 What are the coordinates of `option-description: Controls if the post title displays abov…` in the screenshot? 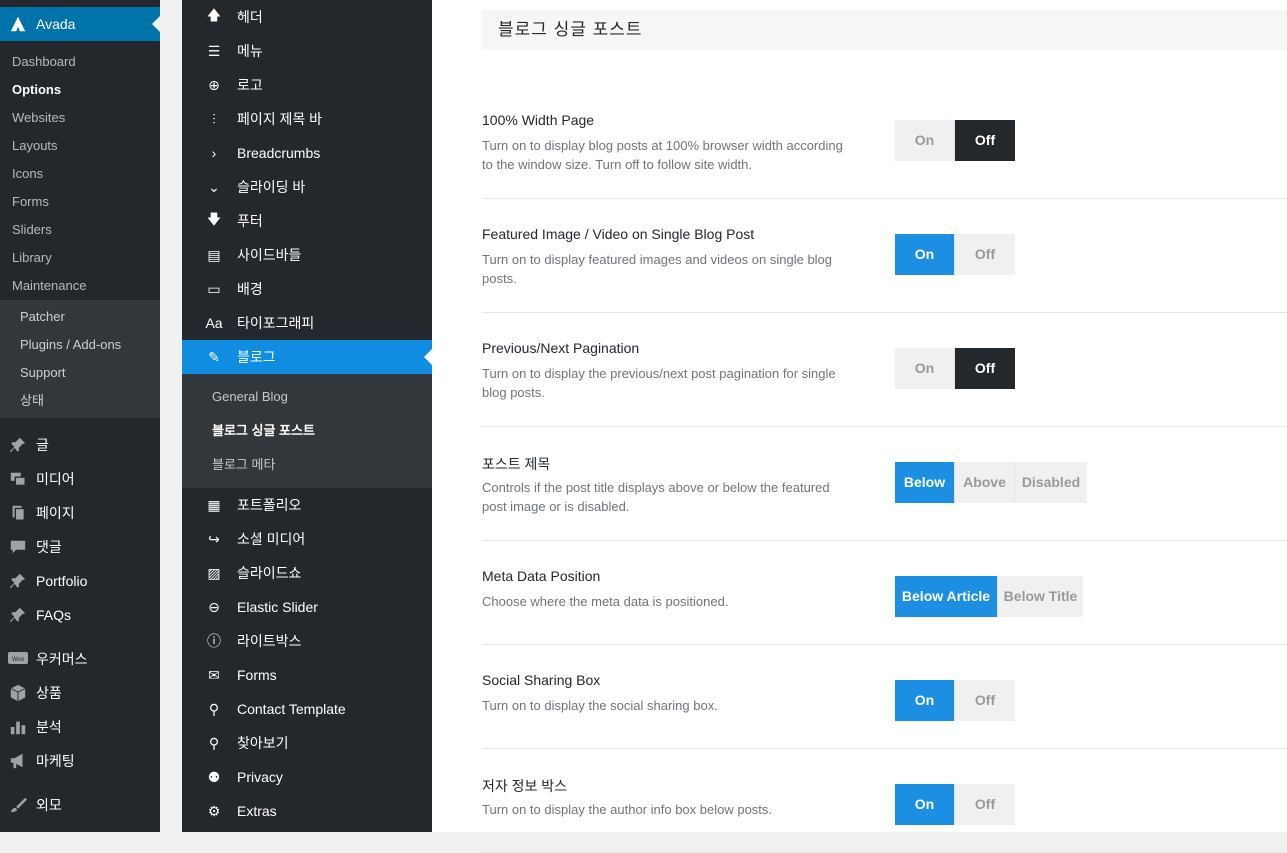 It's located at (656, 497).